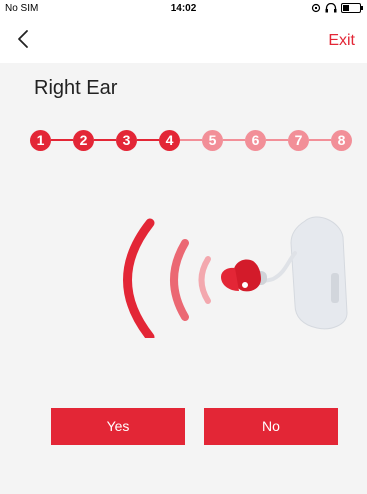  Describe the element at coordinates (183, 40) in the screenshot. I see `nav-bar: Exit` at that location.